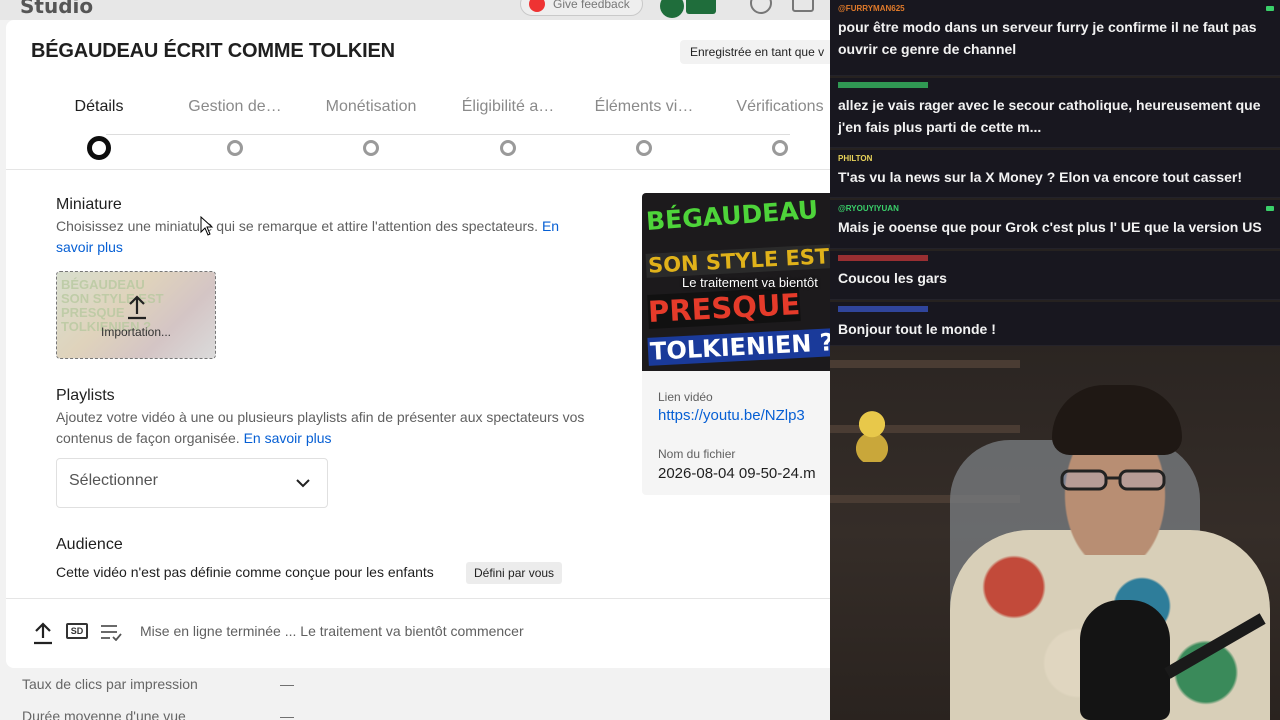 Image resolution: width=1280 pixels, height=720 pixels. What do you see at coordinates (57, 9) in the screenshot?
I see `studio-logo: Studio` at bounding box center [57, 9].